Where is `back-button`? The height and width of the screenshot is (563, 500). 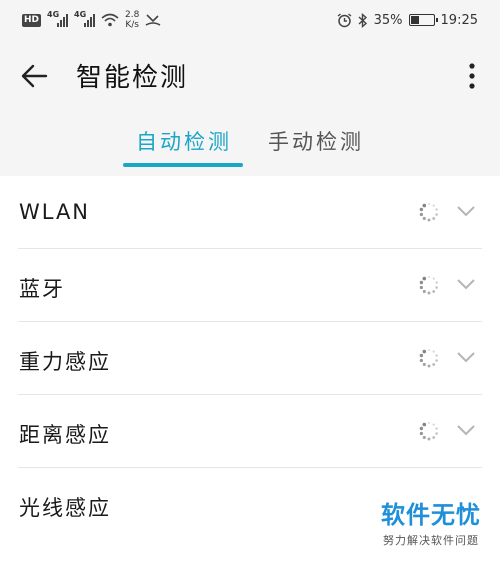 back-button is located at coordinates (34, 76).